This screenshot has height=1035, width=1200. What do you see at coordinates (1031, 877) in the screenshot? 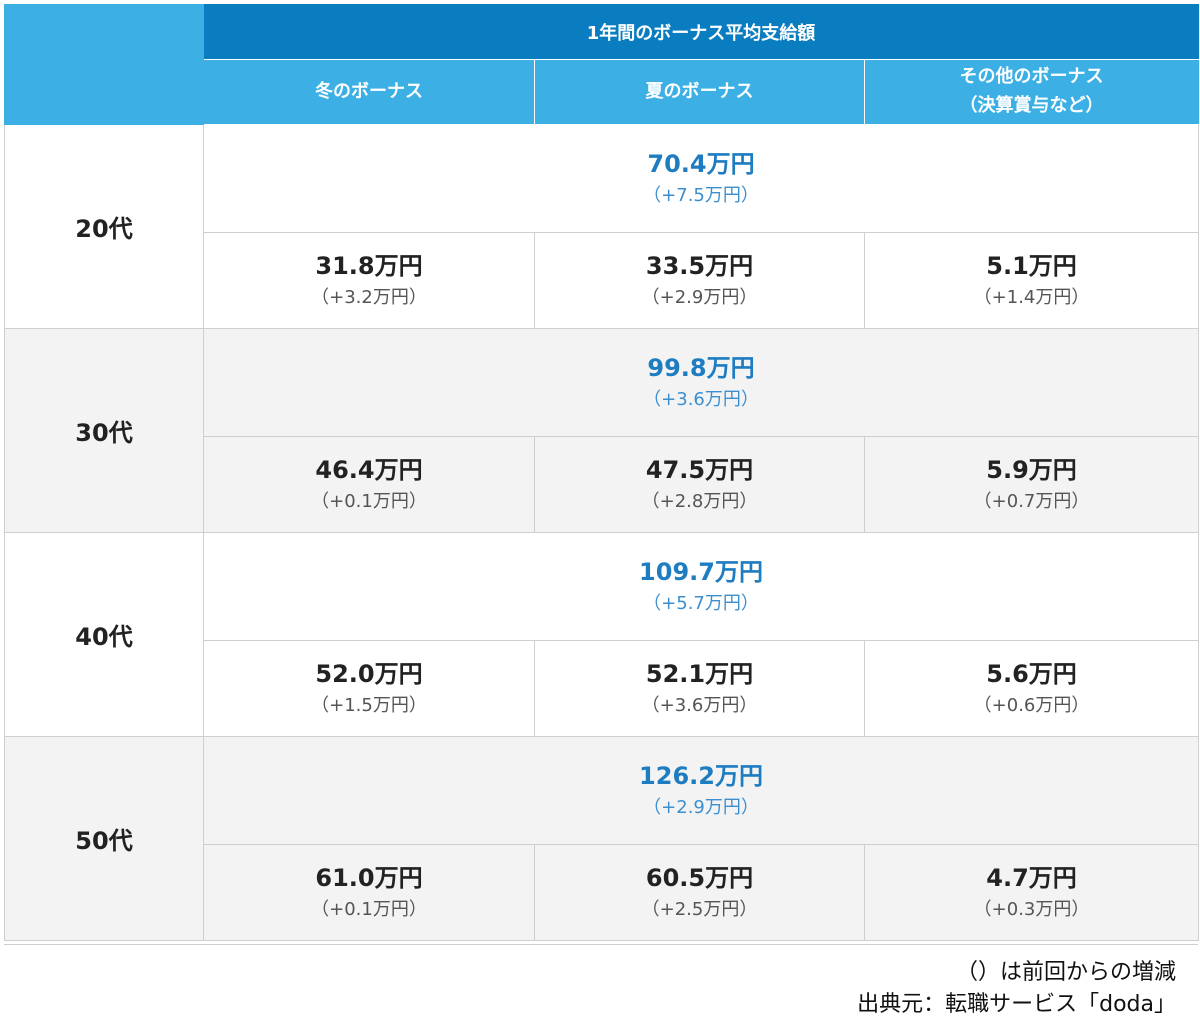
I see `other-value: 4.7万円` at bounding box center [1031, 877].